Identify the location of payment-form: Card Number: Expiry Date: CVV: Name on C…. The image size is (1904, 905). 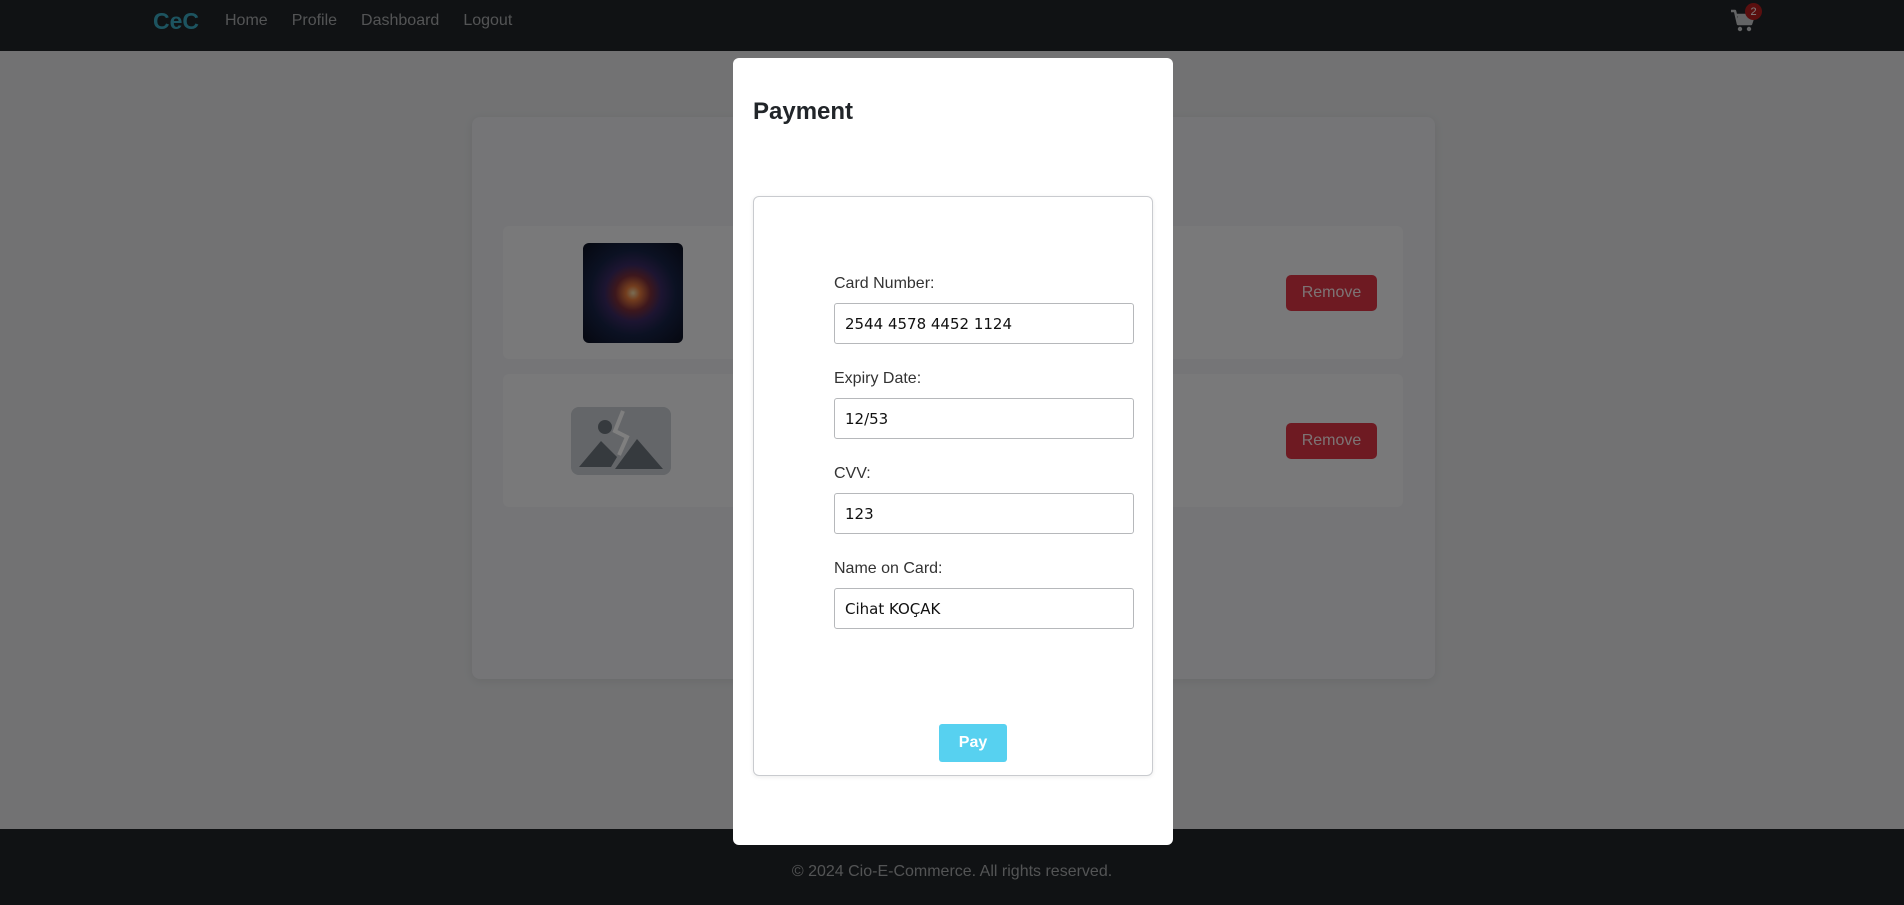
(953, 486).